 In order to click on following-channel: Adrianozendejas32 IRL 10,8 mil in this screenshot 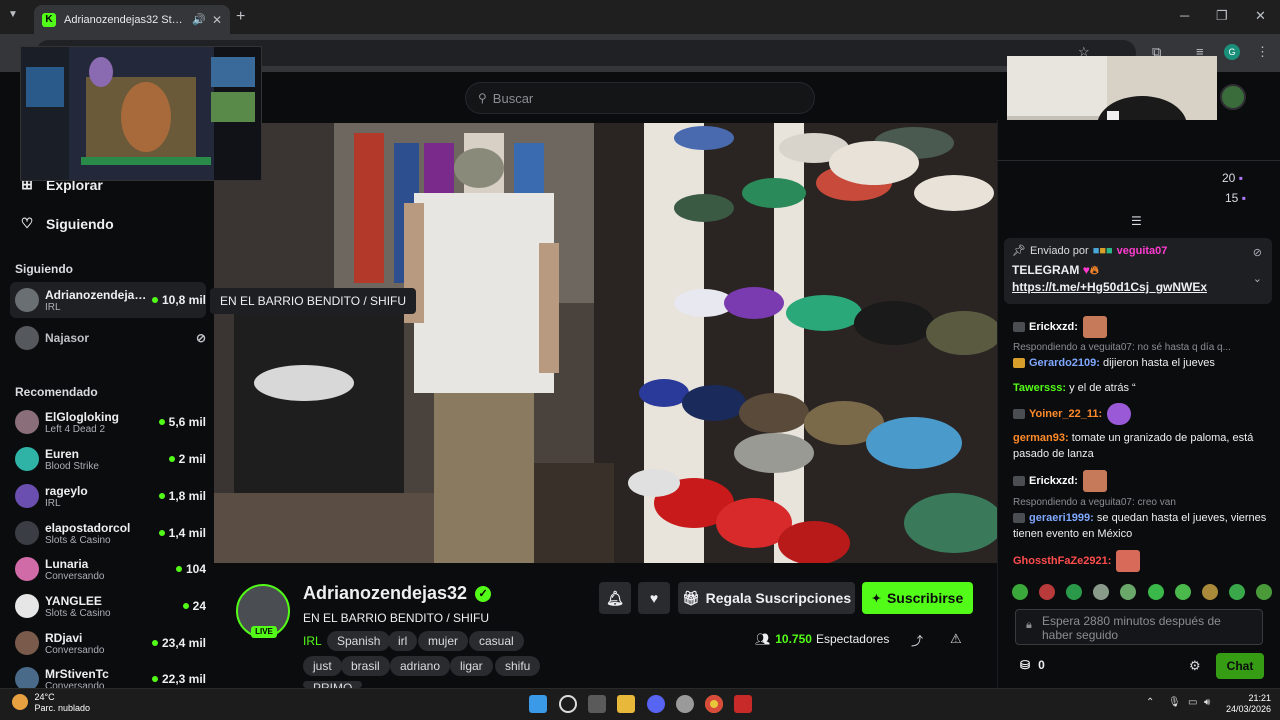, I will do `click(108, 300)`.